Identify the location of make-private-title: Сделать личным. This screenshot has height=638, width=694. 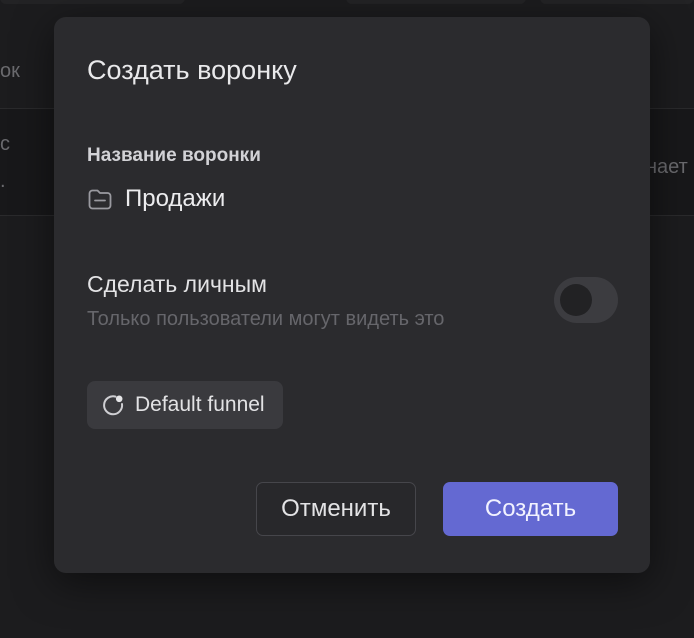
(177, 284).